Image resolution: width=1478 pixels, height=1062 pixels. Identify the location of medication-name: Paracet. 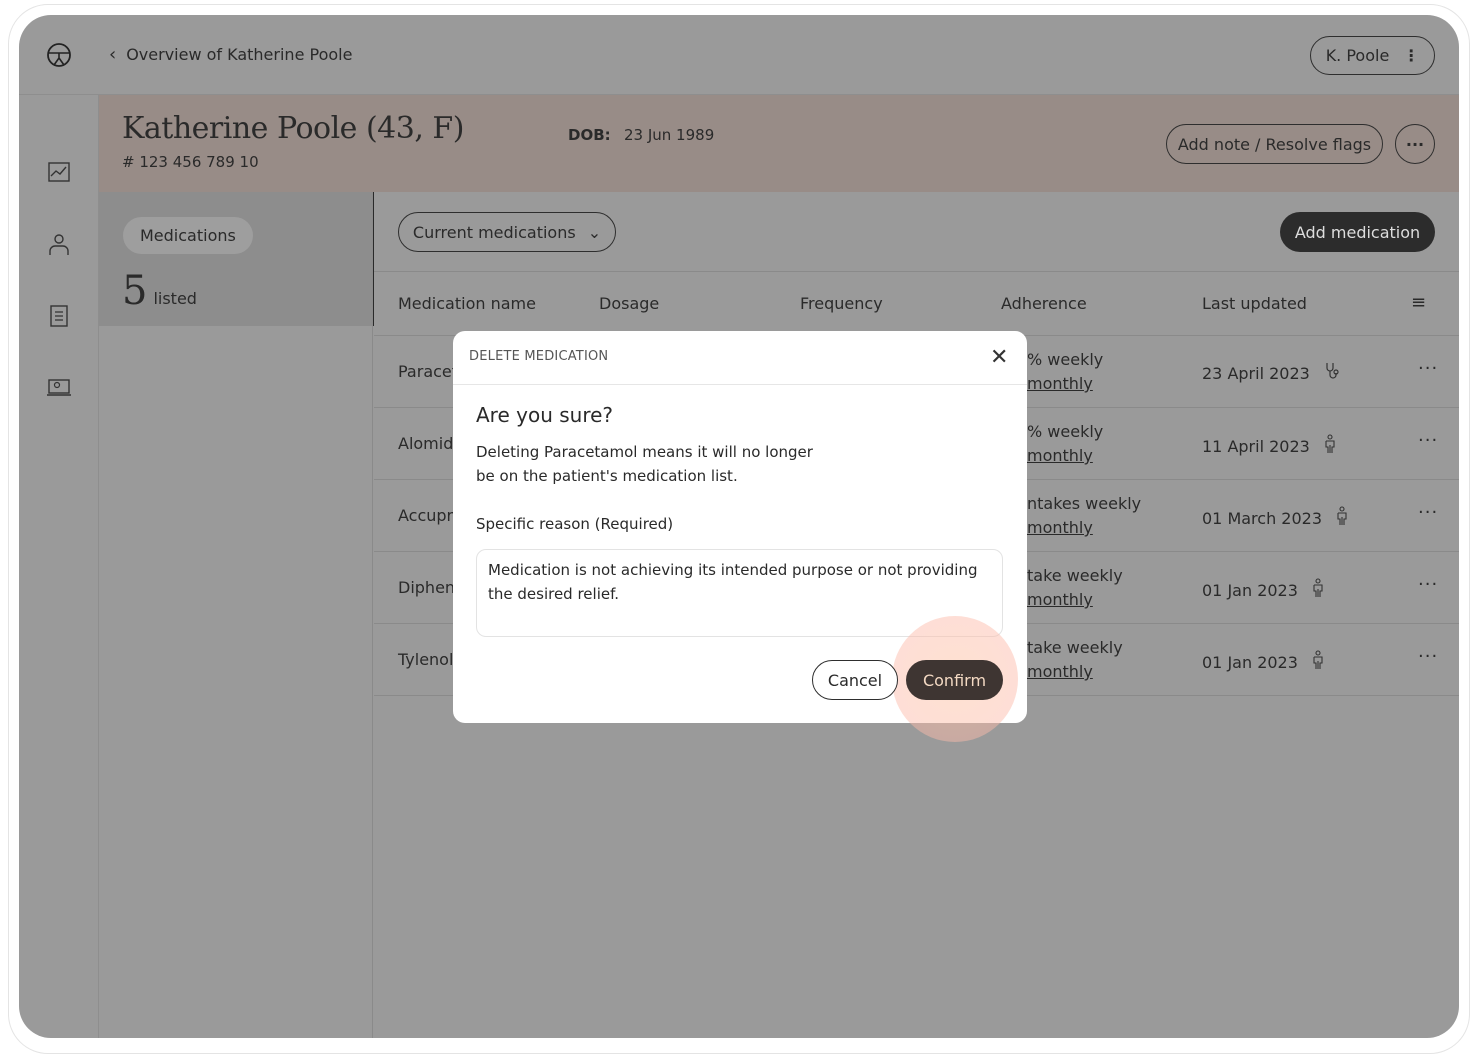
(428, 371).